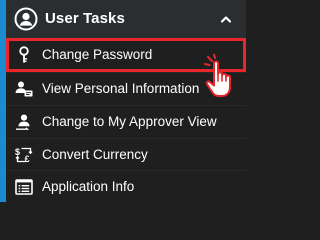  I want to click on menu-item-convert-currency: $ £ Convert Currency, so click(126, 154).